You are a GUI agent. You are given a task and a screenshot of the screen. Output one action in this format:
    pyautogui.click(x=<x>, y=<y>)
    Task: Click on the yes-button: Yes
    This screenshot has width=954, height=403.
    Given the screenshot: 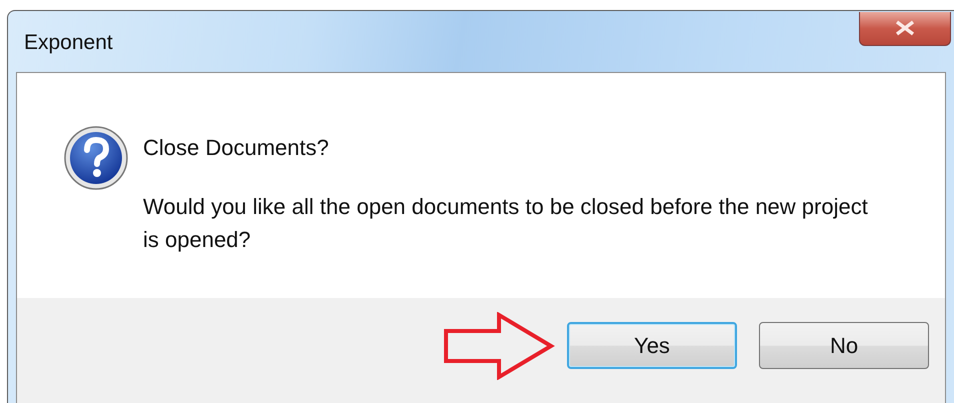 What is the action you would take?
    pyautogui.click(x=652, y=345)
    